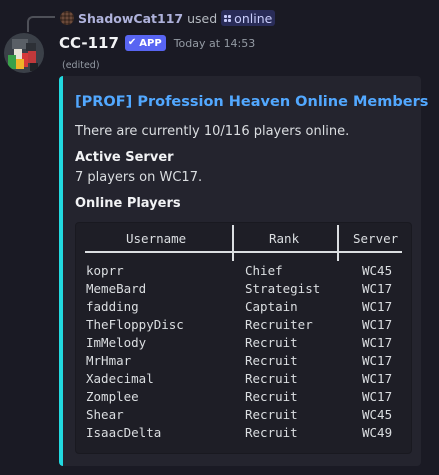 The height and width of the screenshot is (475, 439). What do you see at coordinates (243, 290) in the screenshot?
I see `table-row: MemeBard Strategist WC17` at bounding box center [243, 290].